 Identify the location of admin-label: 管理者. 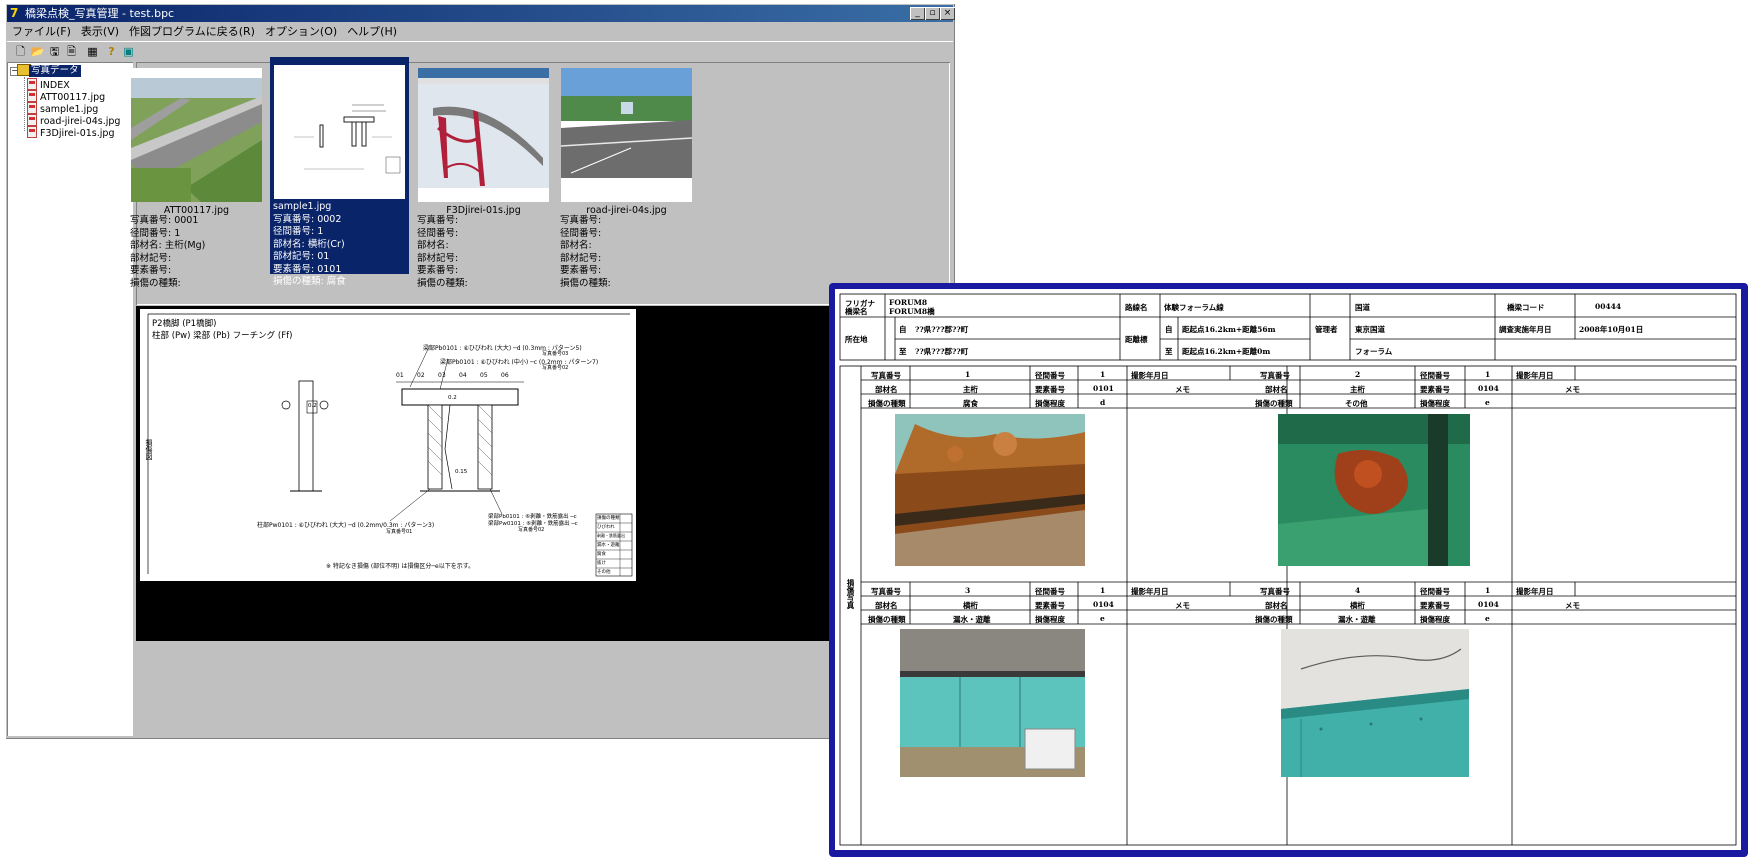
(1326, 329).